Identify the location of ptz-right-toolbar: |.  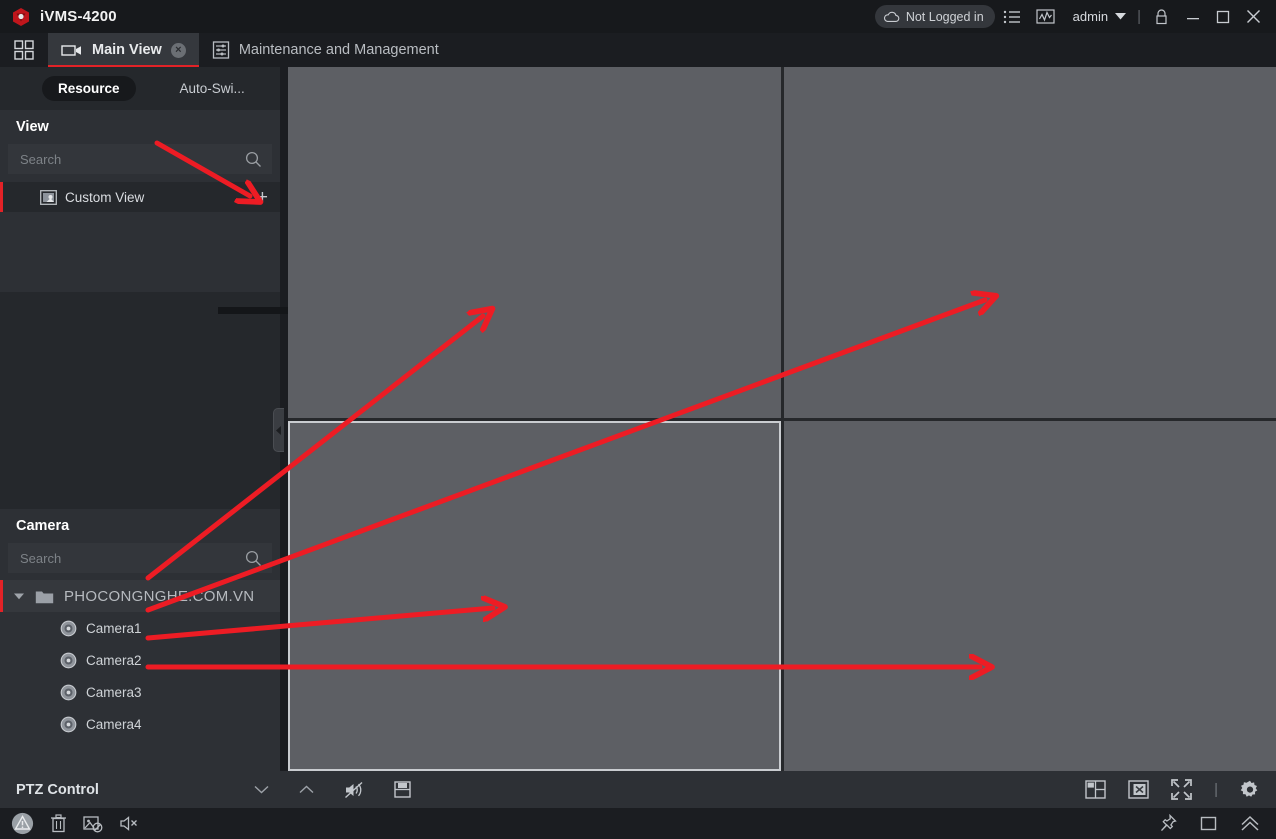
(1172, 789).